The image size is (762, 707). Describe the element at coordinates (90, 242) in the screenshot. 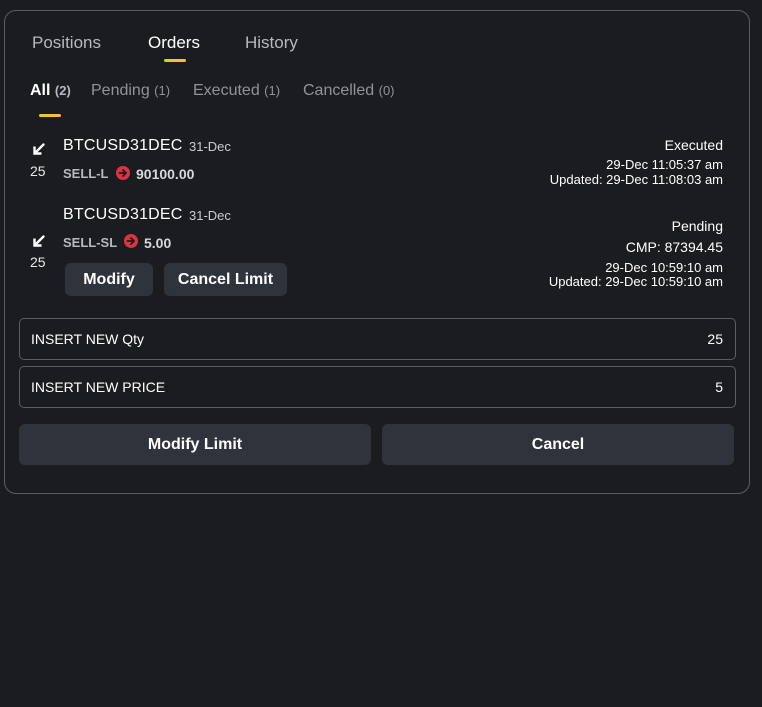

I see `order-type: SELL-SL` at that location.